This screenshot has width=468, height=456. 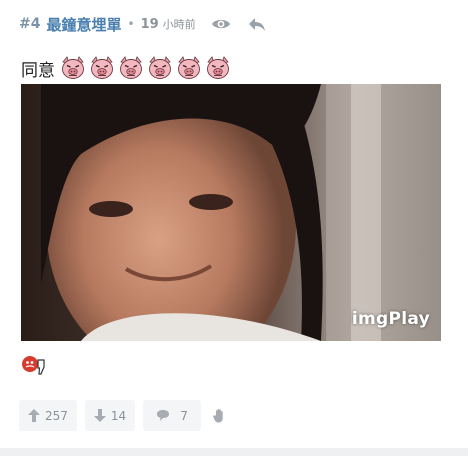 I want to click on post-header: #4 最鐘意埋單 • 19 小時前, so click(x=143, y=24).